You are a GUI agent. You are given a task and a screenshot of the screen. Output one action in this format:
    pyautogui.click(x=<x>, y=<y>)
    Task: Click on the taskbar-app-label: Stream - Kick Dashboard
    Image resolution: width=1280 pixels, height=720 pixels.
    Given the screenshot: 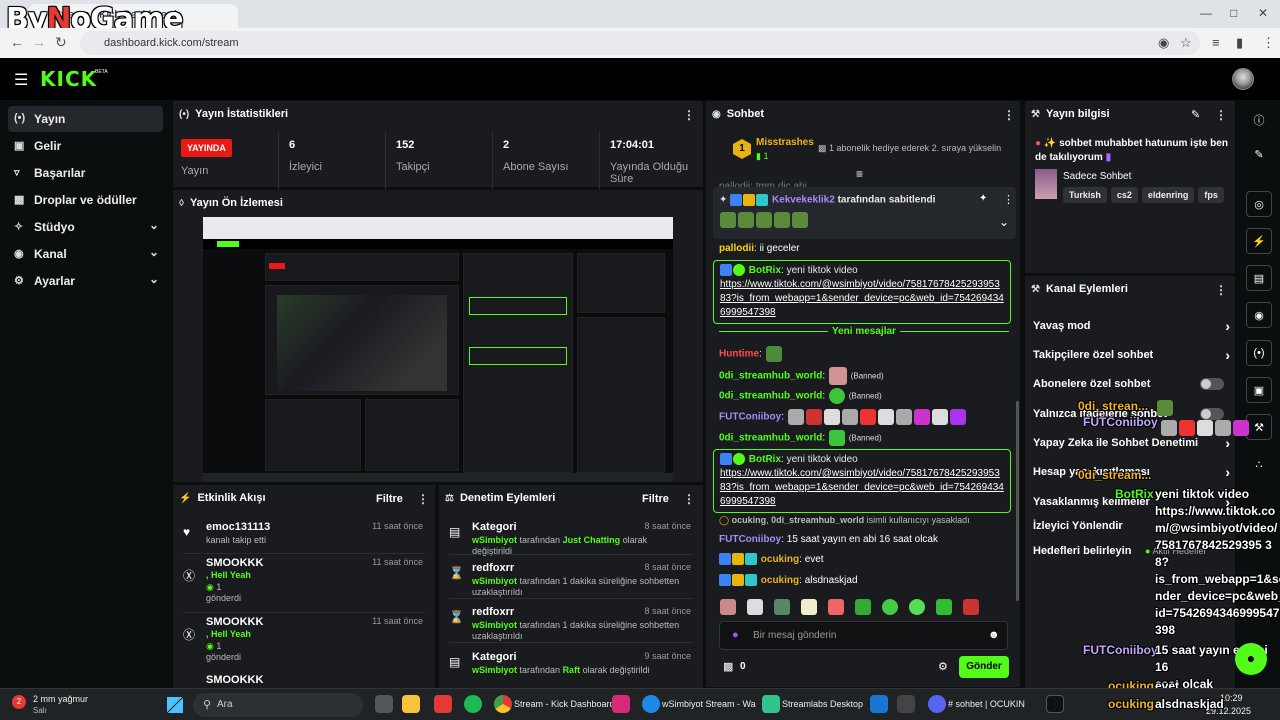 What is the action you would take?
    pyautogui.click(x=564, y=704)
    